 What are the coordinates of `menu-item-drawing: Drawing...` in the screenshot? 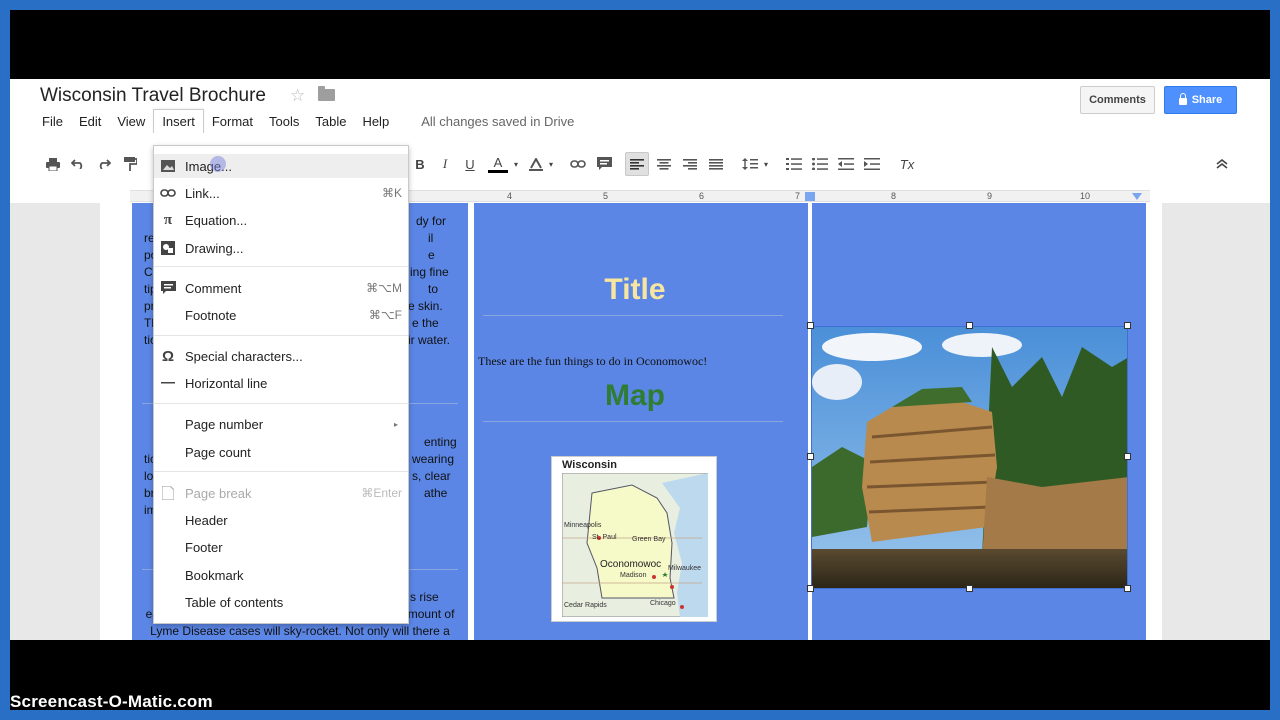 It's located at (281, 248).